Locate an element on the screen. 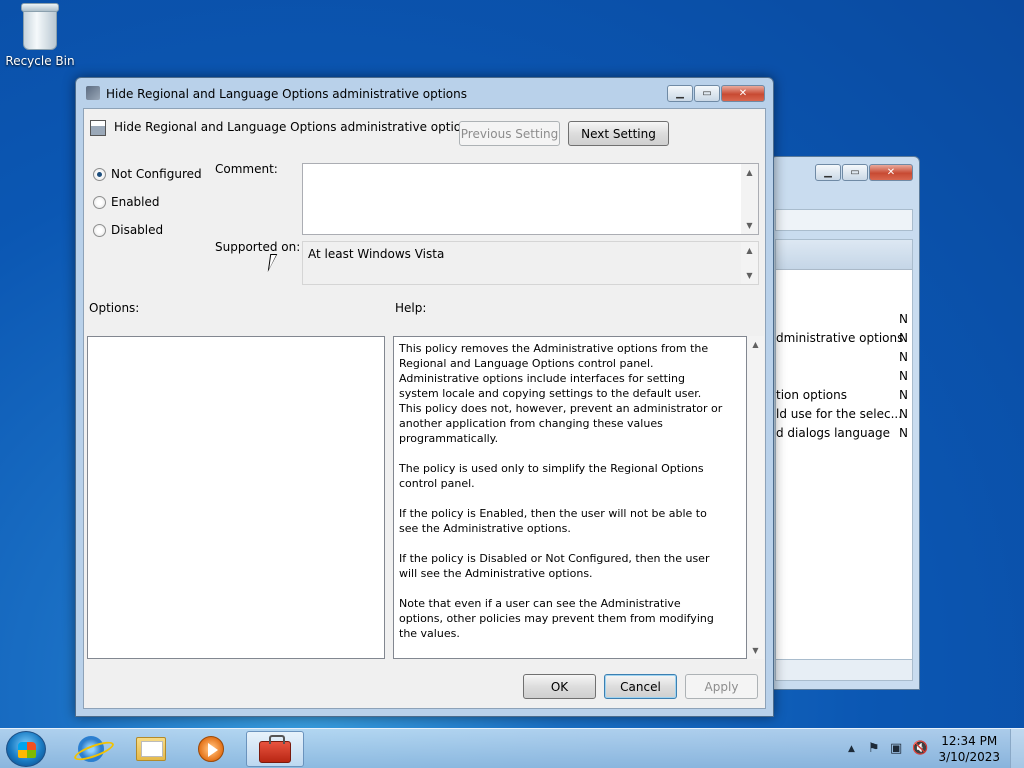 The height and width of the screenshot is (768, 1024). internet-explorer-icon is located at coordinates (91, 749).